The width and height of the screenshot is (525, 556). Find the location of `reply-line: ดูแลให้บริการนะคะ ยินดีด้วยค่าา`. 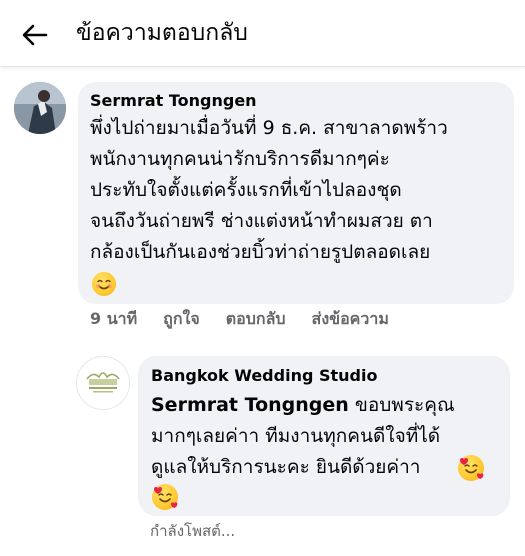

reply-line: ดูแลให้บริการนะคะ ยินดีด้วยค่าา is located at coordinates (285, 467).